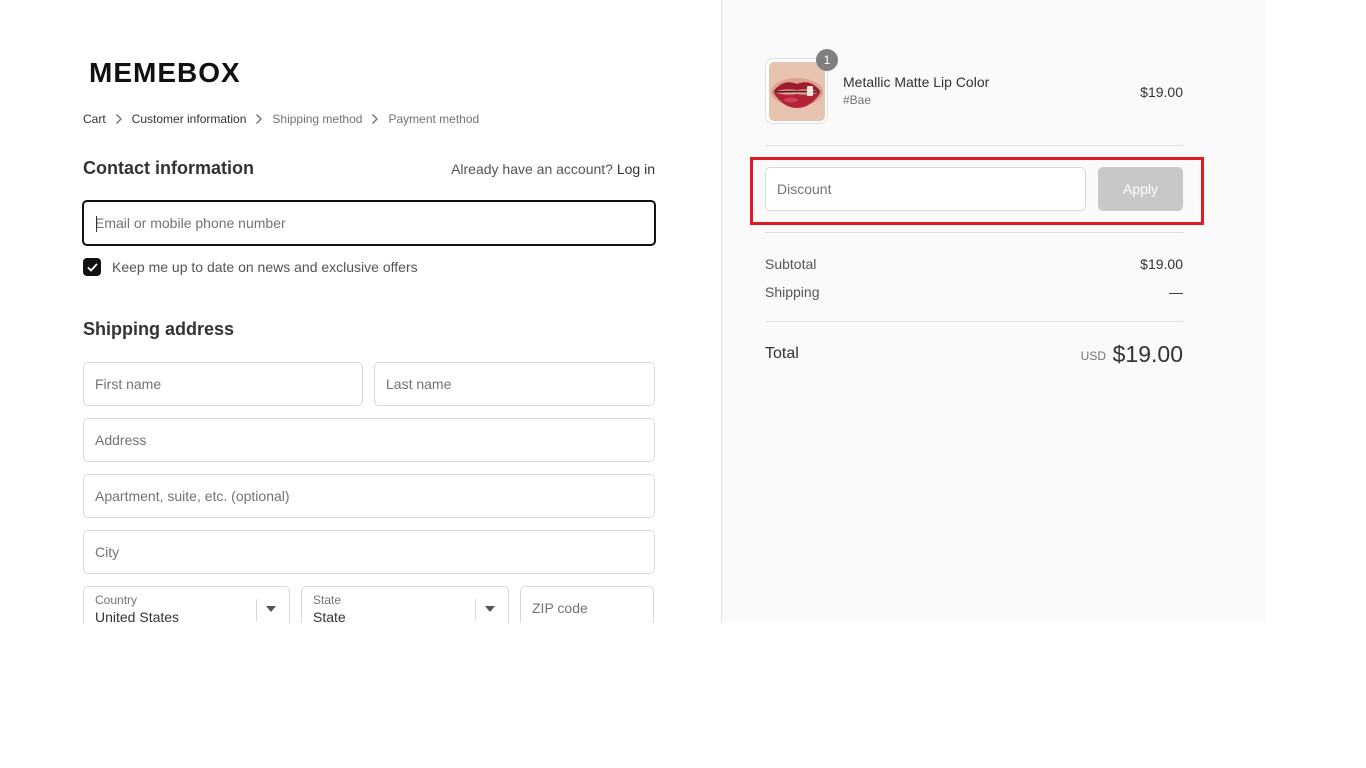  Describe the element at coordinates (165, 73) in the screenshot. I see `memebox-logo: MEMEBOX` at that location.